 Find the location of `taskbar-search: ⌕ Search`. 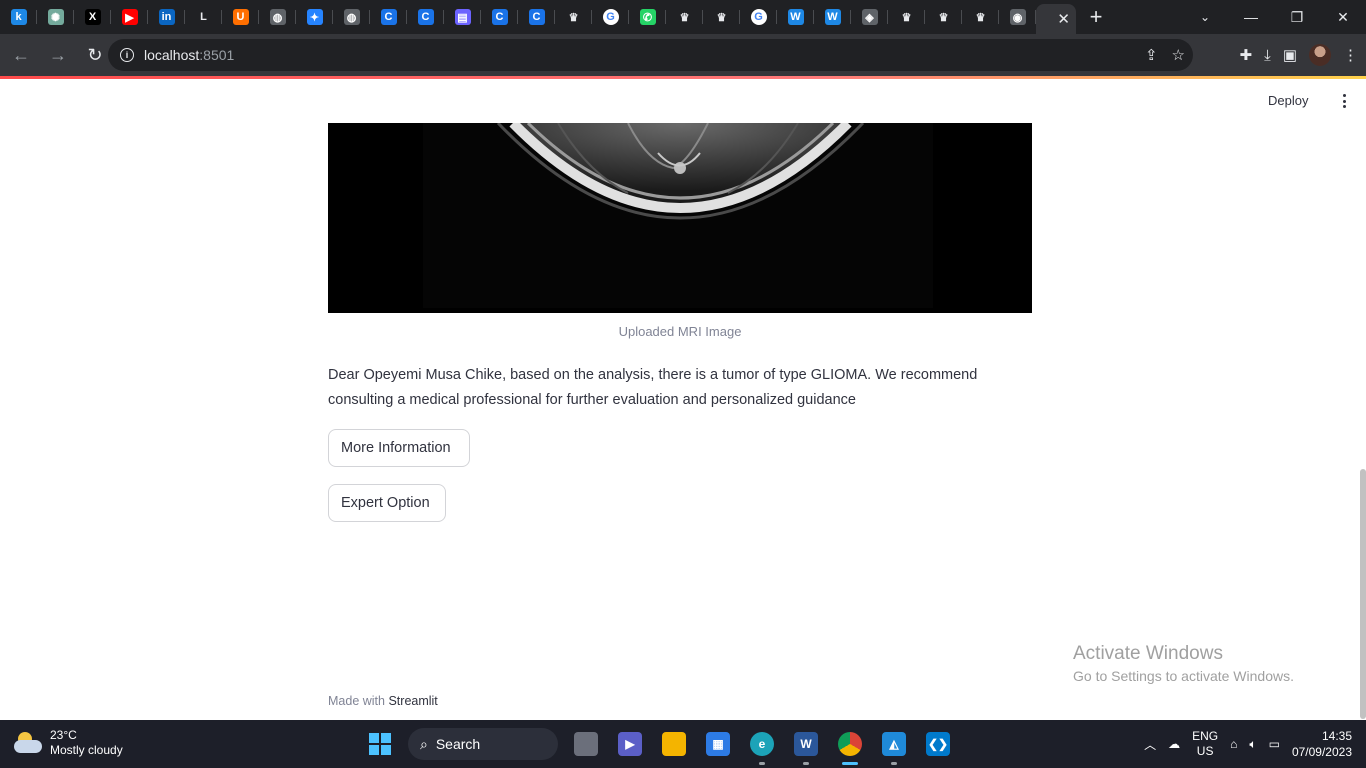

taskbar-search: ⌕ Search is located at coordinates (483, 744).